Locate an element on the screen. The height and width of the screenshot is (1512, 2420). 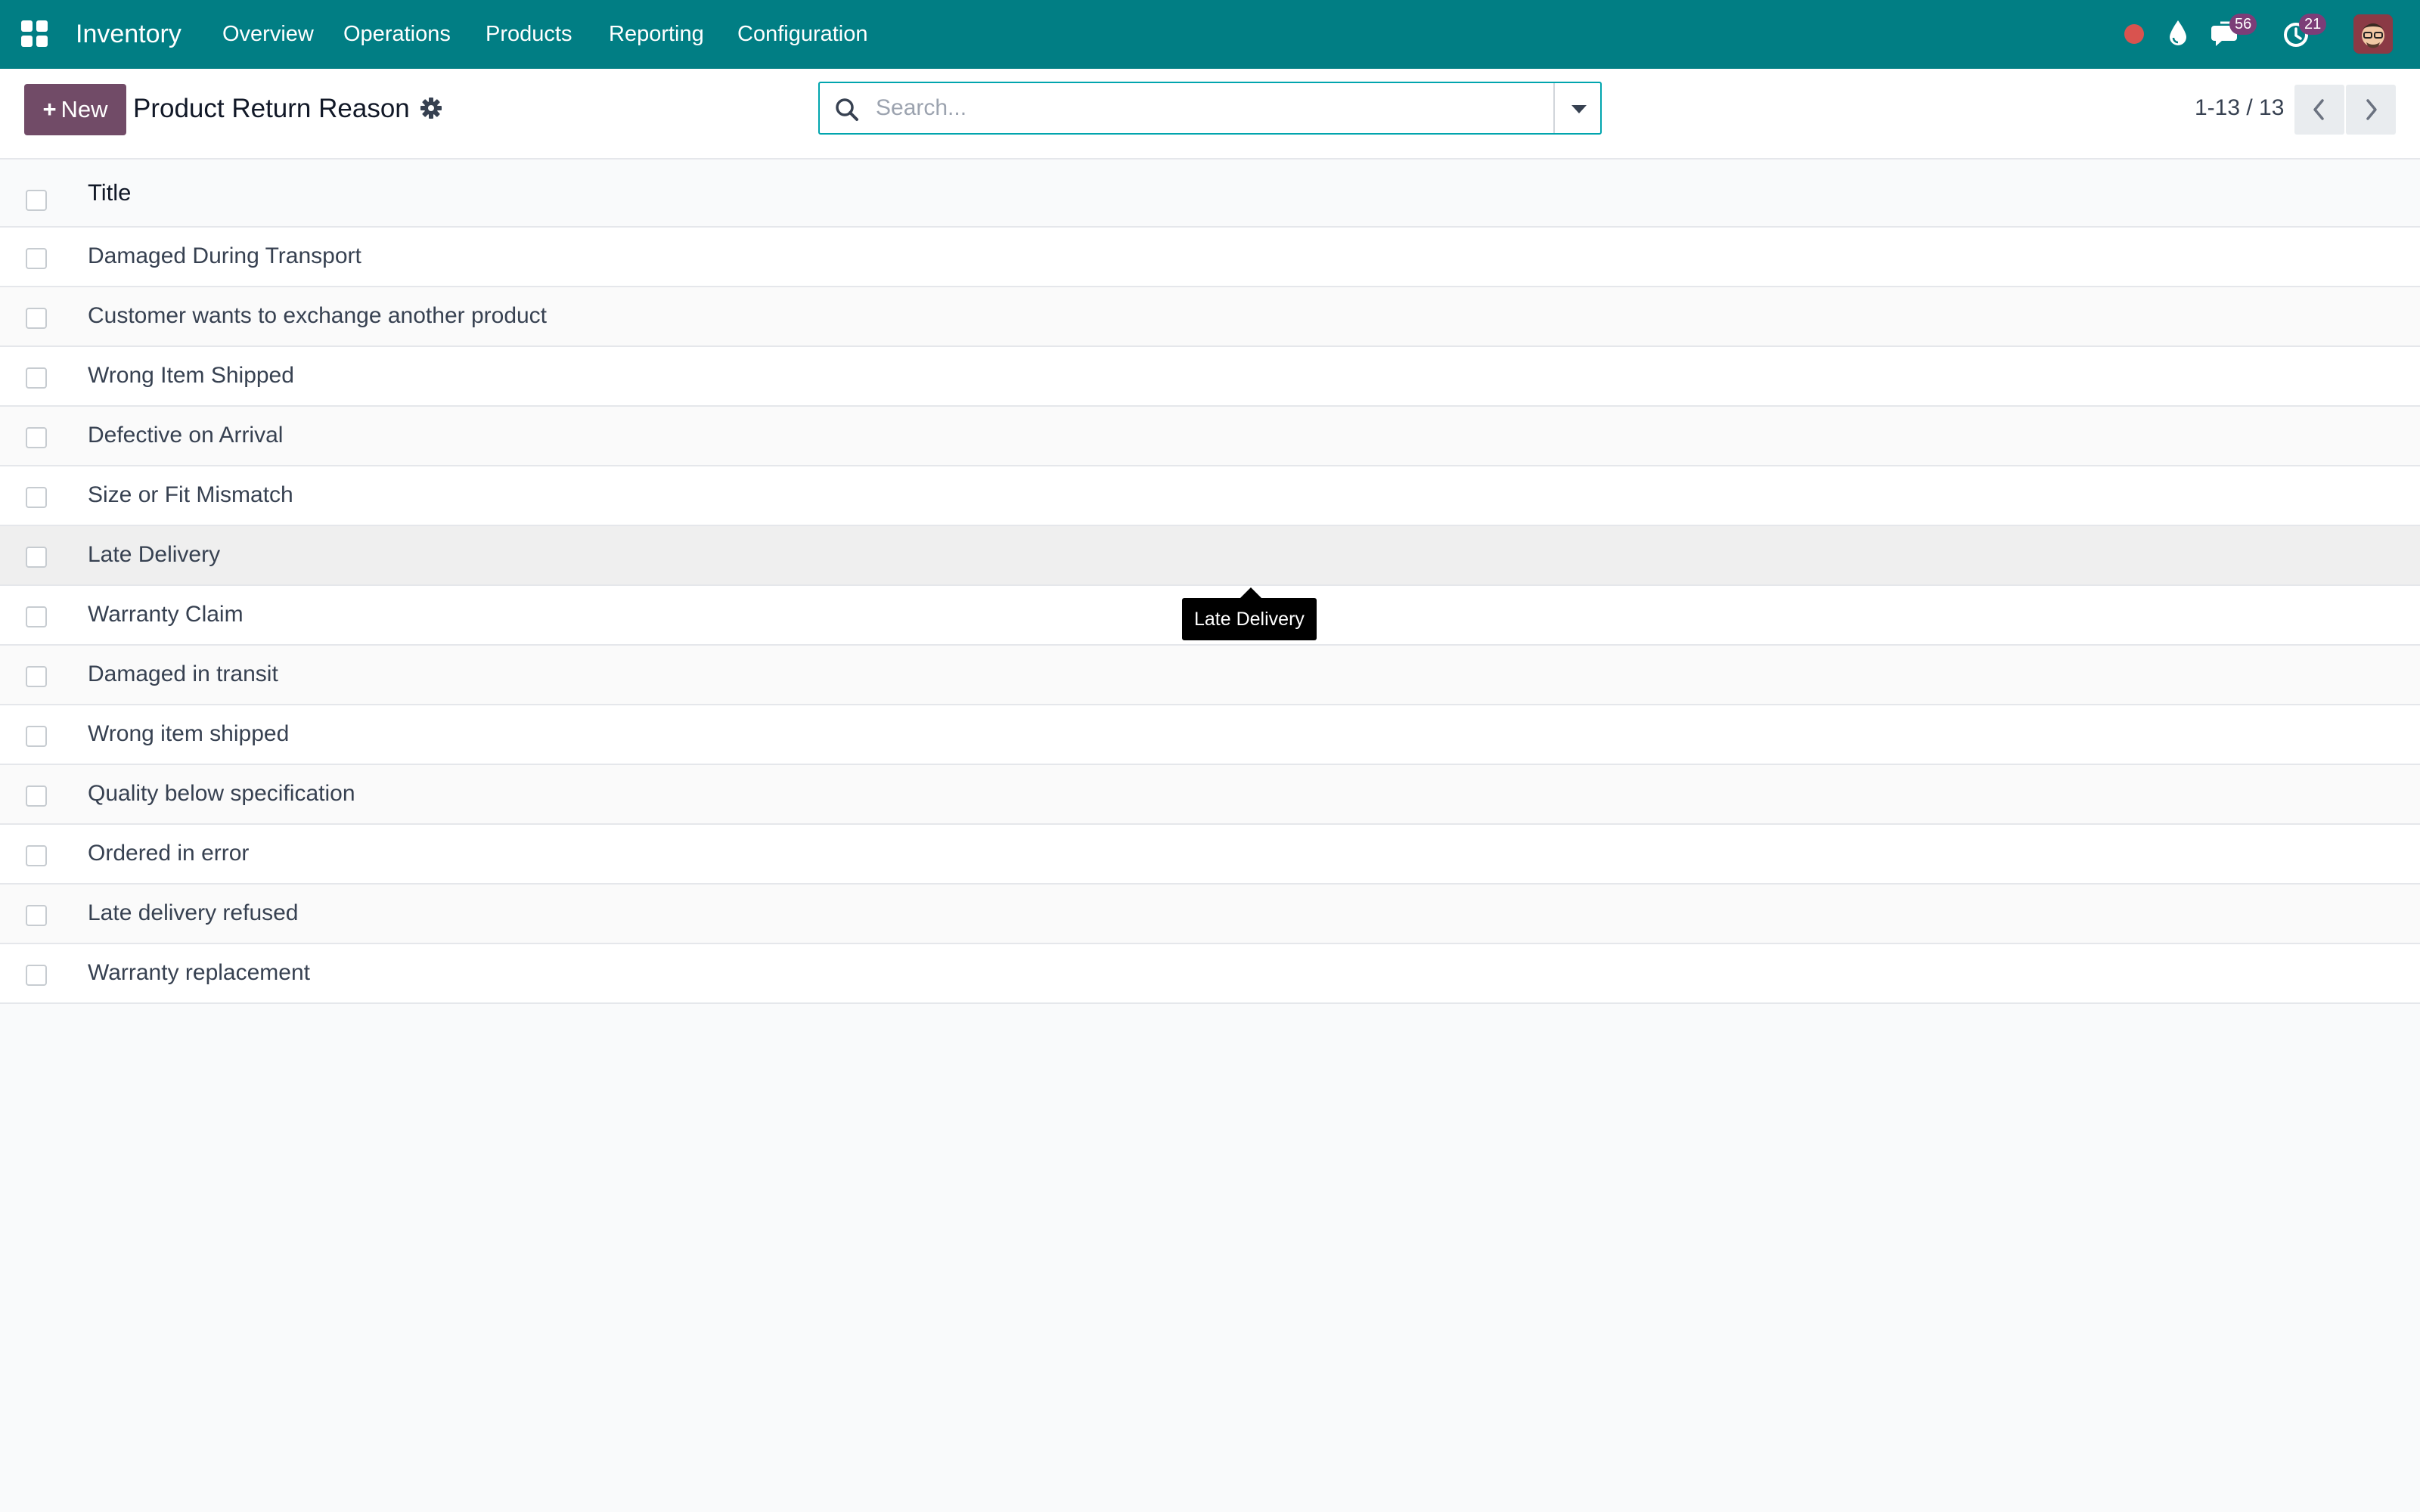
row-title: Quality below specification is located at coordinates (221, 794).